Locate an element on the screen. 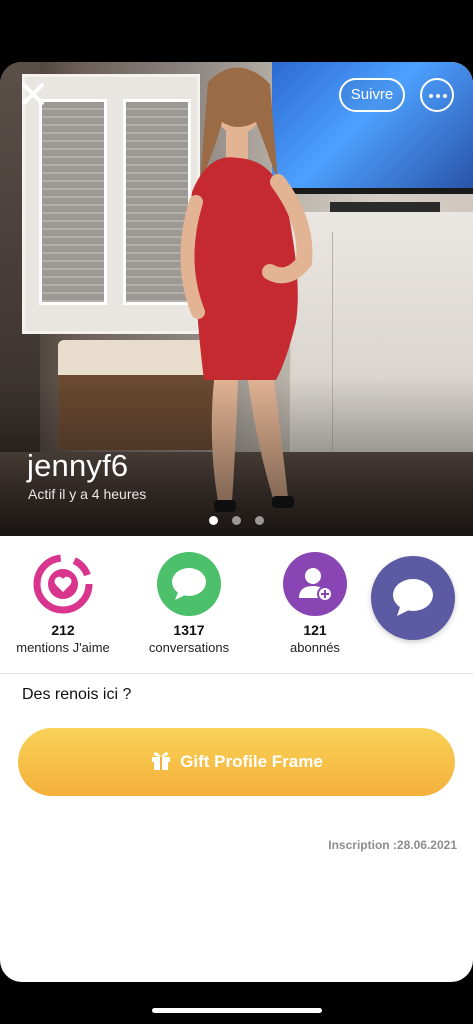  section-divider is located at coordinates (236, 673).